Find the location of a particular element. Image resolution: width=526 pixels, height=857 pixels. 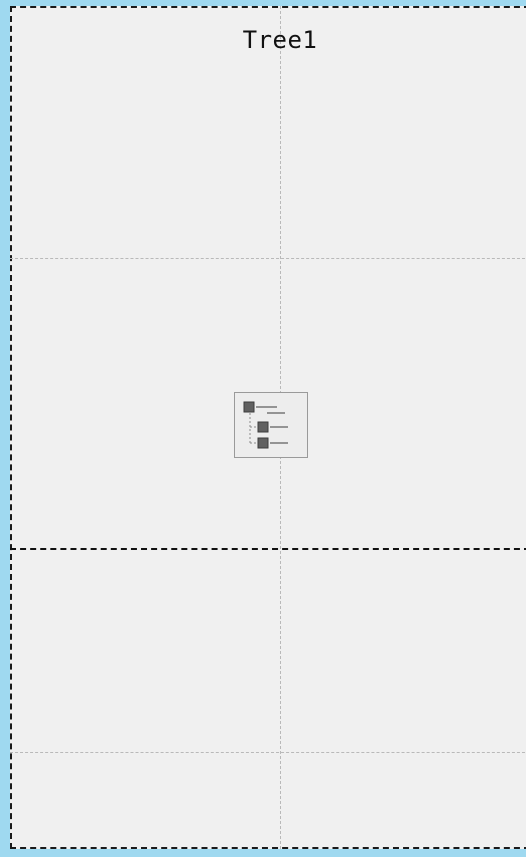

grid-line-horizontal-upper is located at coordinates (268, 258).